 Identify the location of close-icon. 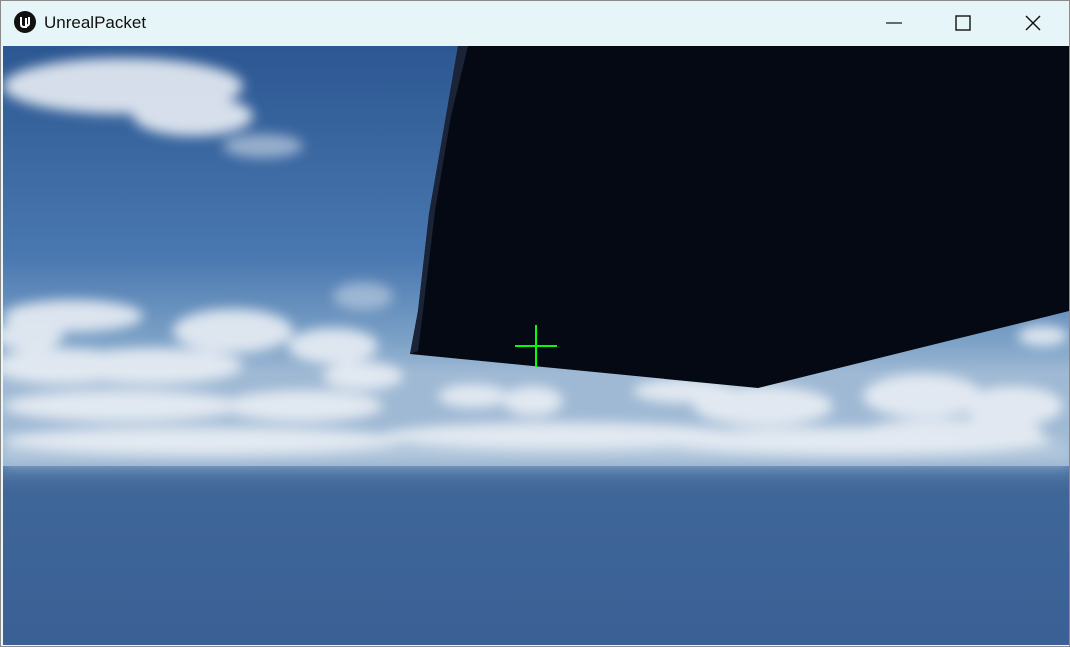
(1033, 23).